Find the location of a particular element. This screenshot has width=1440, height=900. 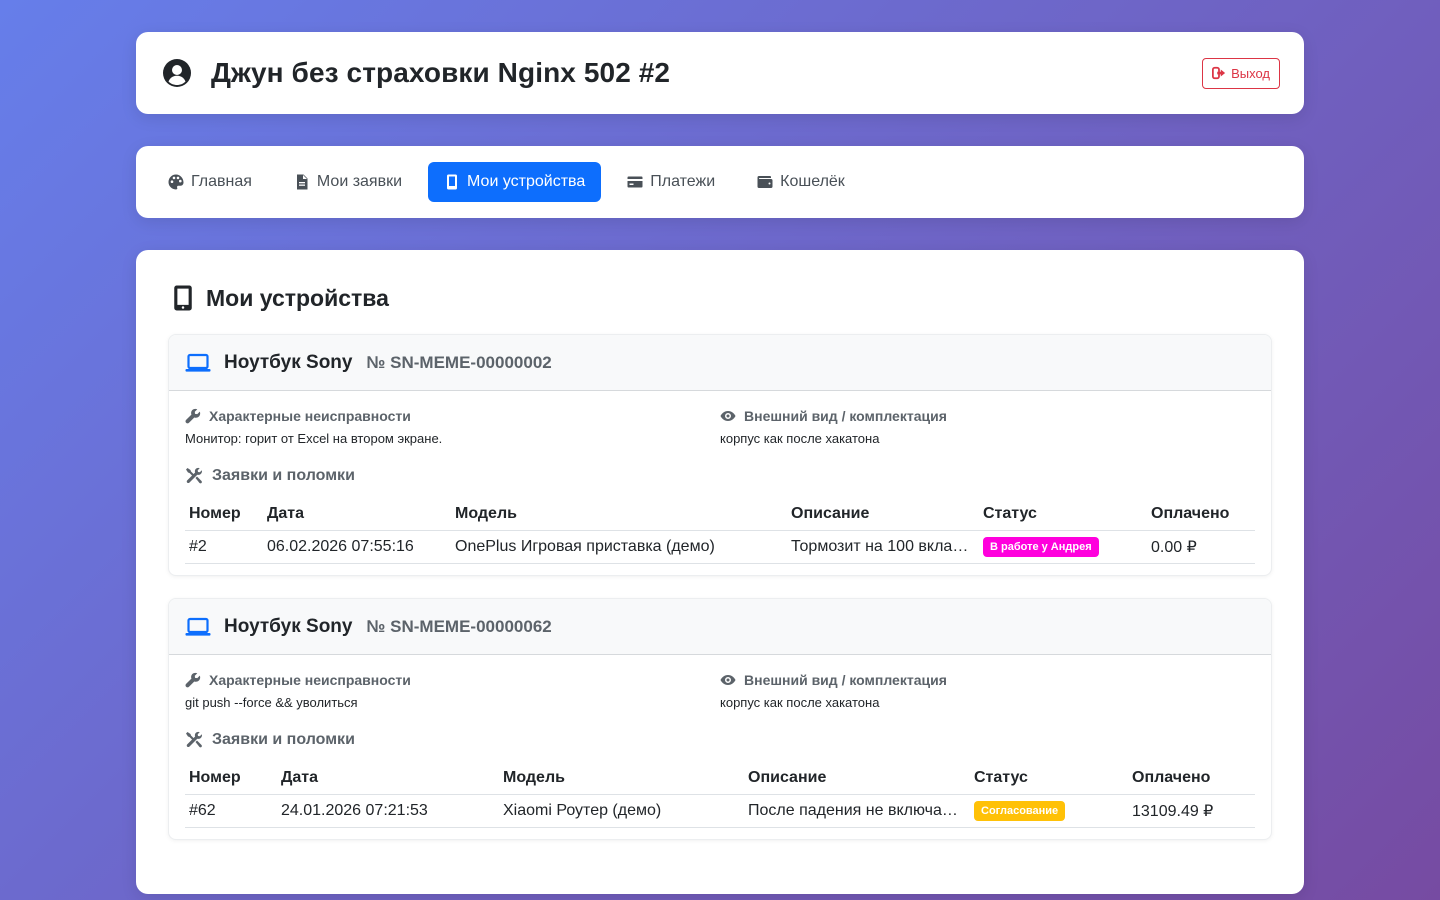

credit-card-icon is located at coordinates (635, 182).